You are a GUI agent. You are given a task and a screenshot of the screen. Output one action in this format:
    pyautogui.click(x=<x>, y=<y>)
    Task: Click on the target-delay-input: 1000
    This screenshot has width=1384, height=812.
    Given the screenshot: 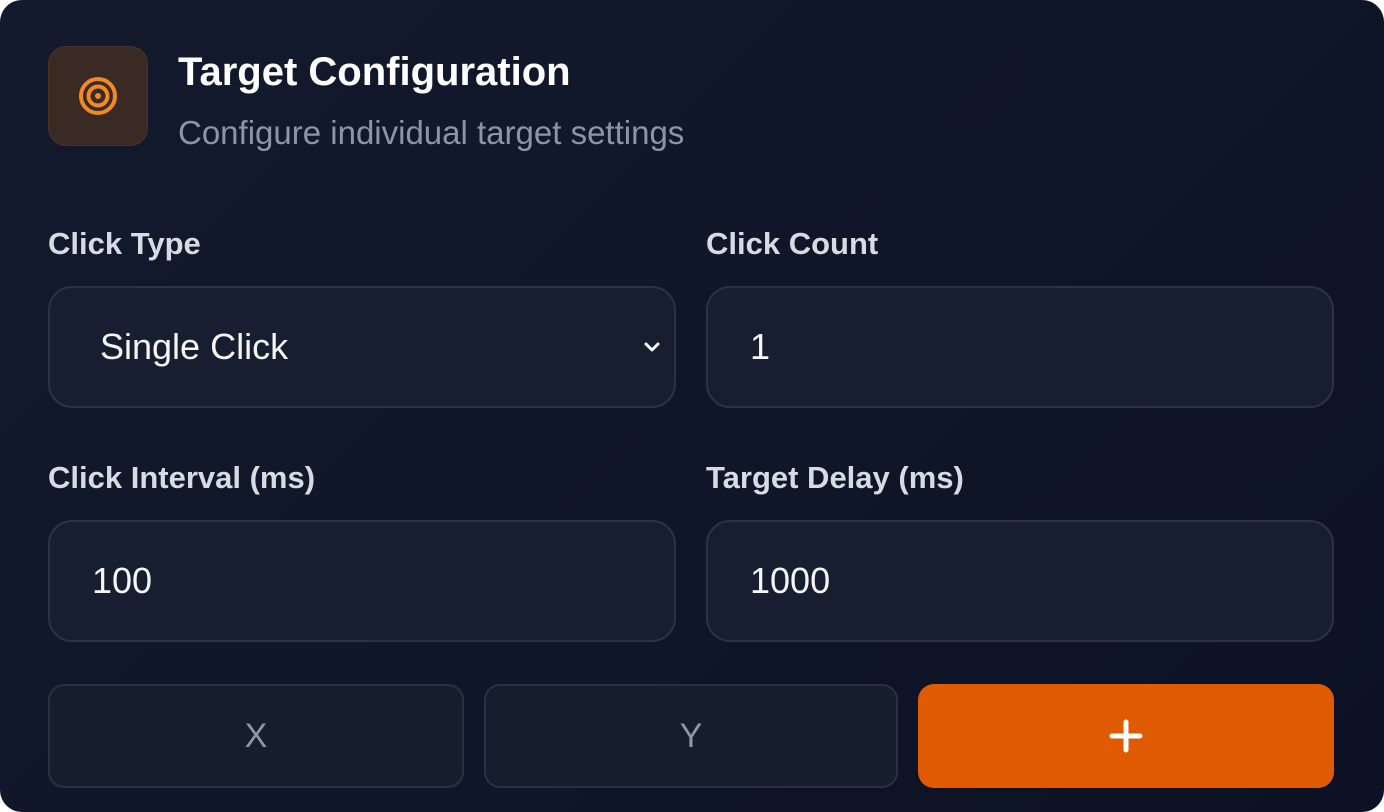 What is the action you would take?
    pyautogui.click(x=1020, y=581)
    